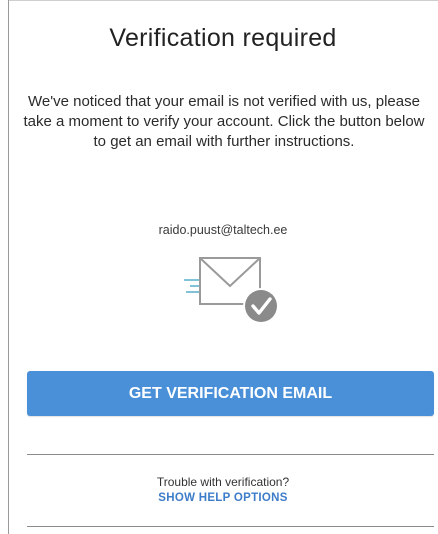 The width and height of the screenshot is (438, 534). What do you see at coordinates (230, 393) in the screenshot?
I see `get-verification-email-button: GET VERIFICATION EMAIL` at bounding box center [230, 393].